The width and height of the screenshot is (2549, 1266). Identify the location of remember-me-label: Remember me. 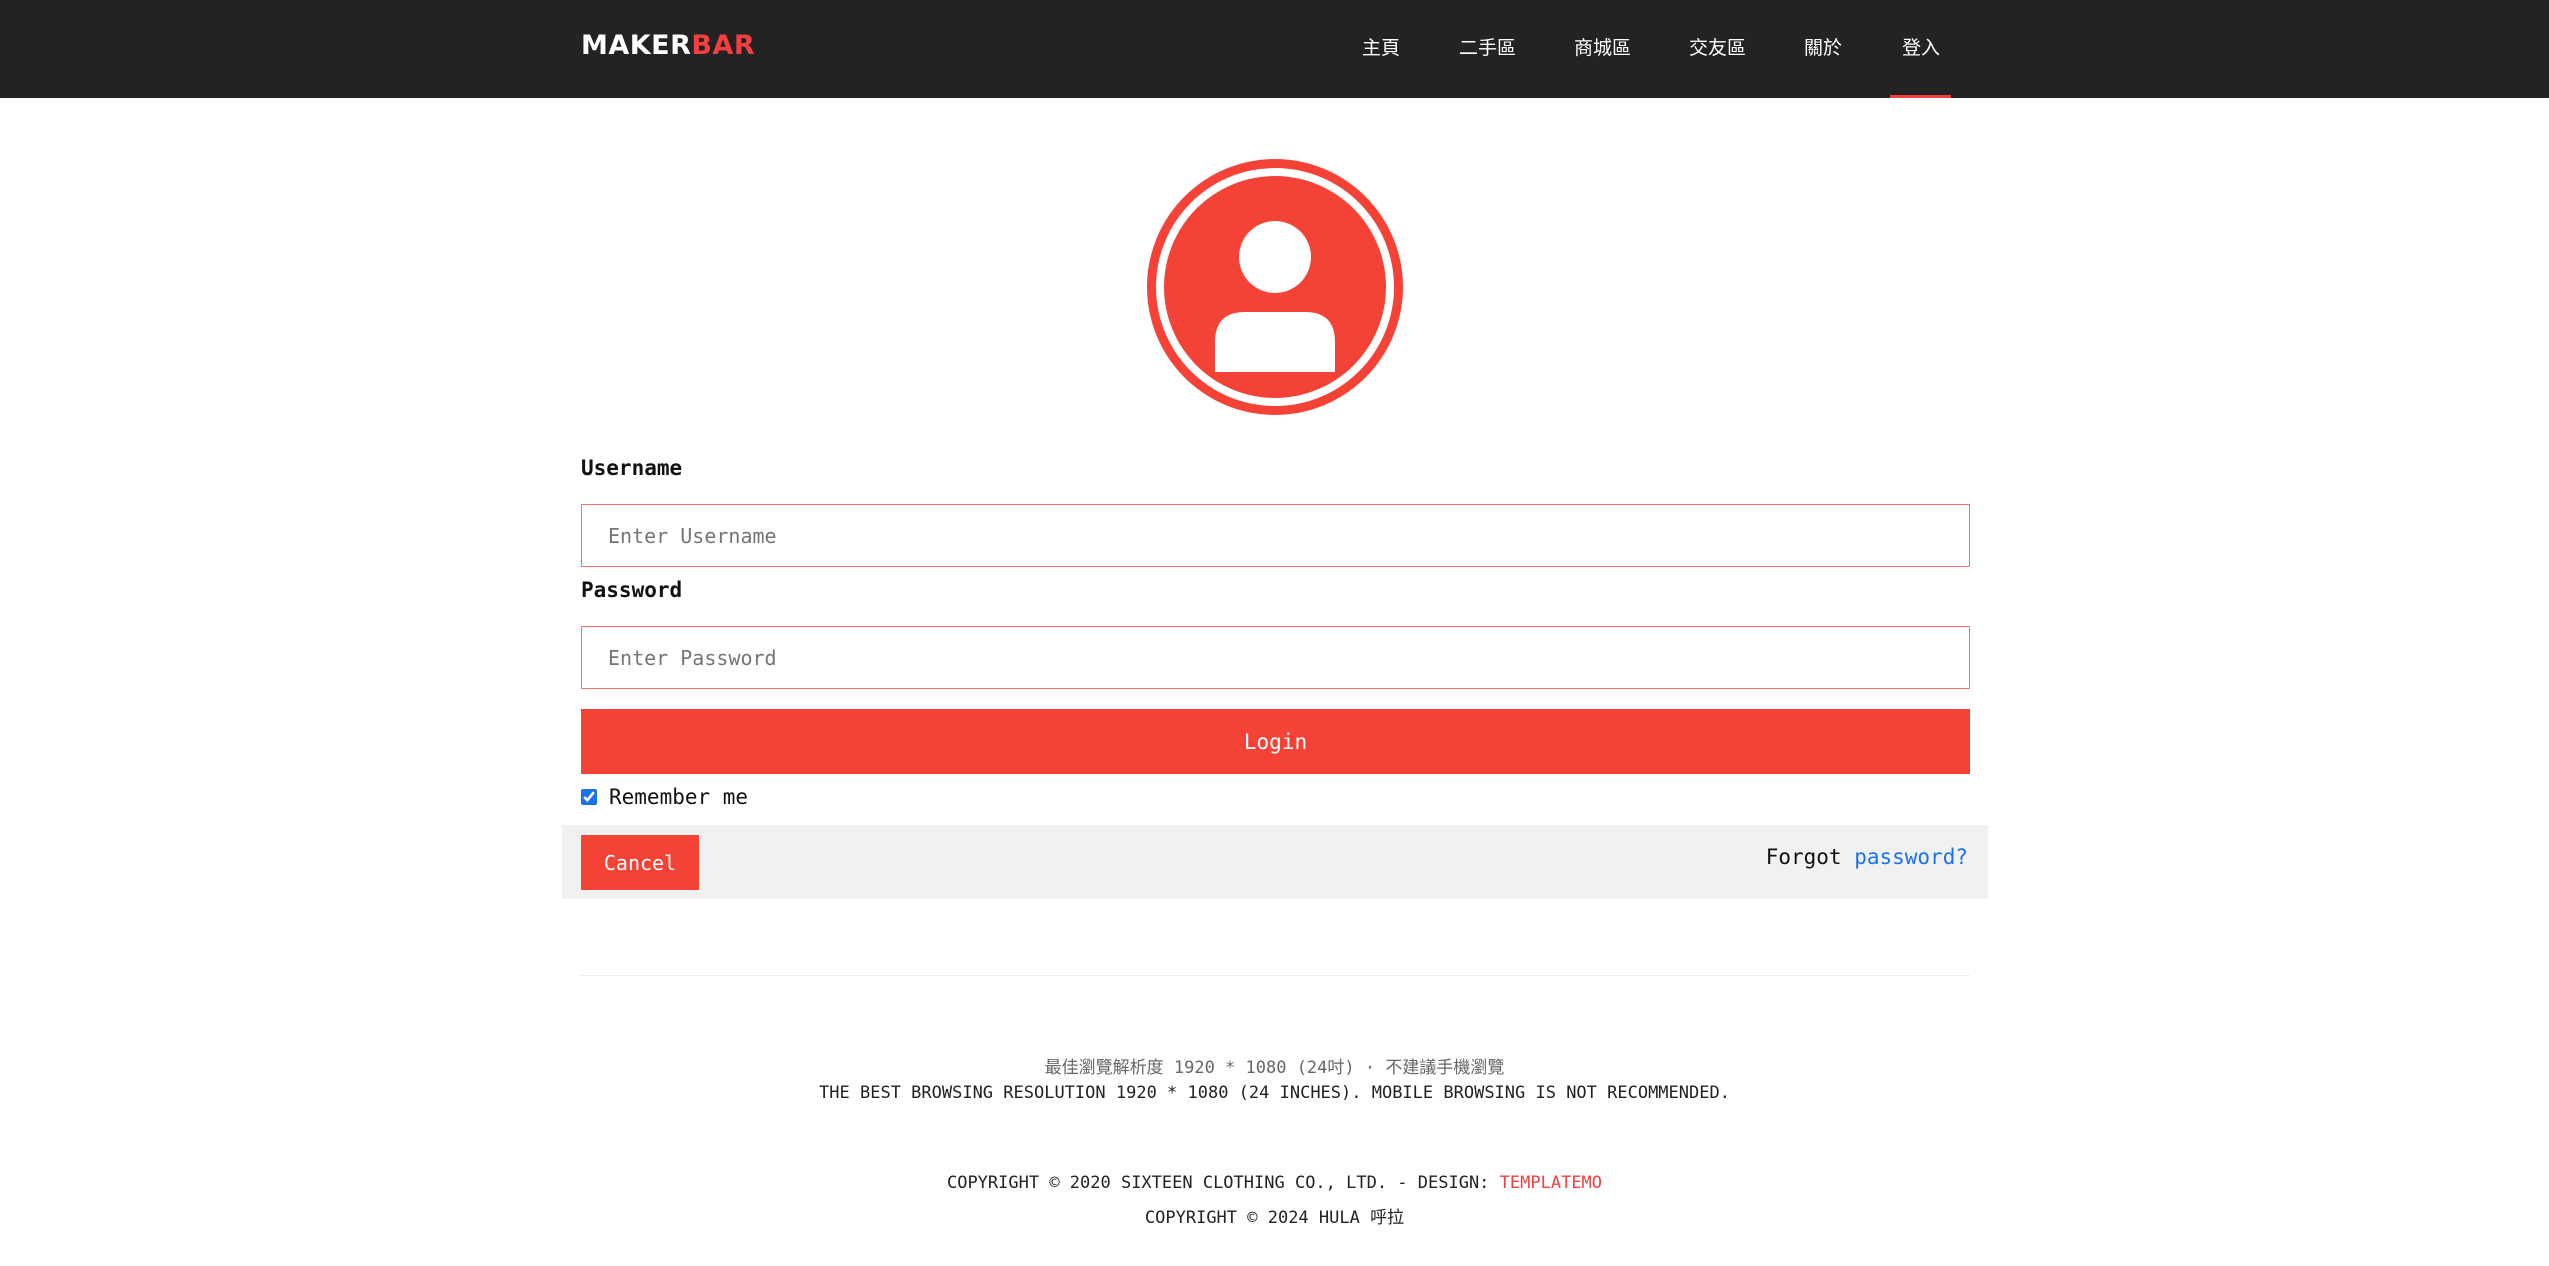
(679, 797).